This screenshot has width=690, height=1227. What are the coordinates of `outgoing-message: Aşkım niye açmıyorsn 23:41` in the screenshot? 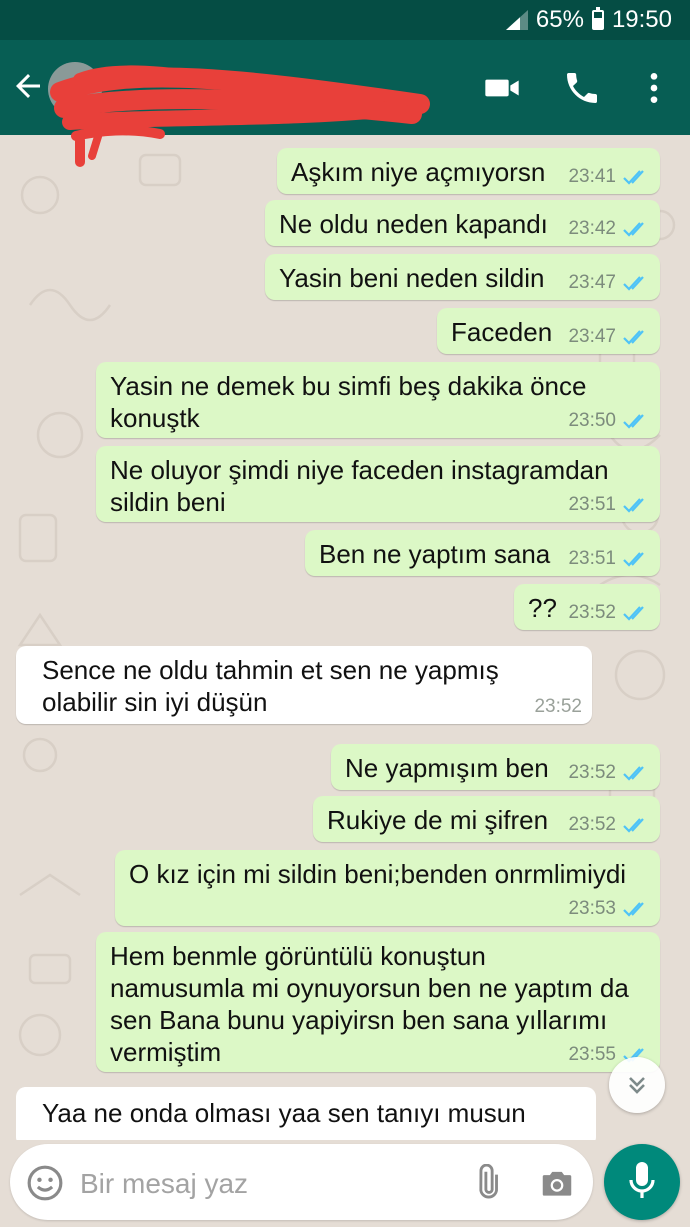 It's located at (468, 171).